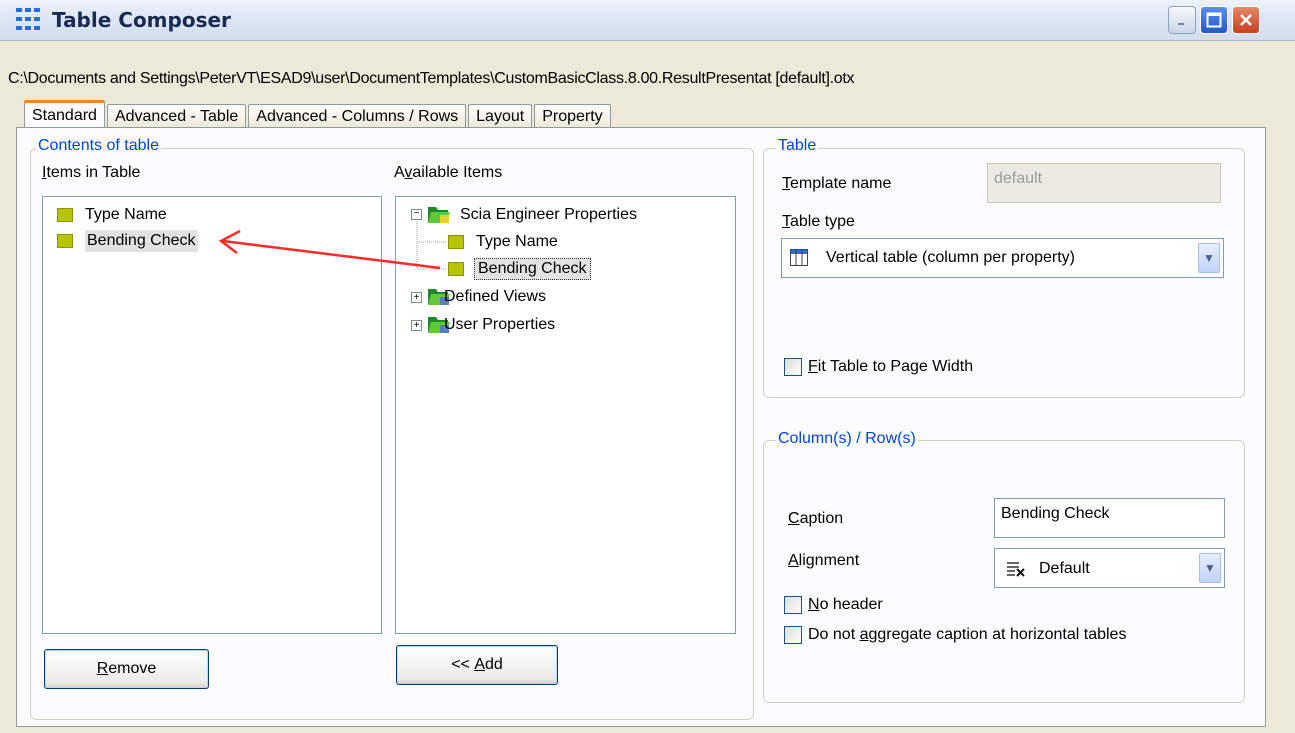 This screenshot has width=1295, height=733. I want to click on window-title: Table Composer, so click(141, 20).